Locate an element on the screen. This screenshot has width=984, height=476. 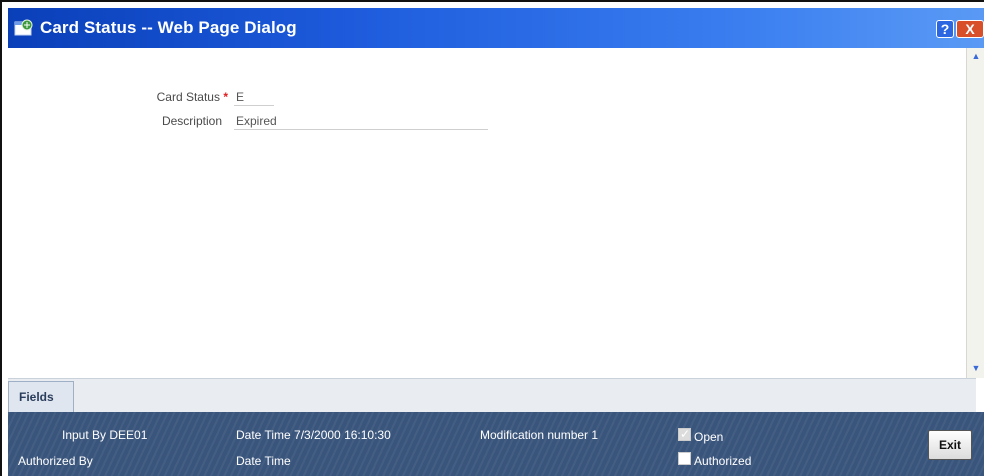
card-status-label: Card Status * is located at coordinates (178, 97).